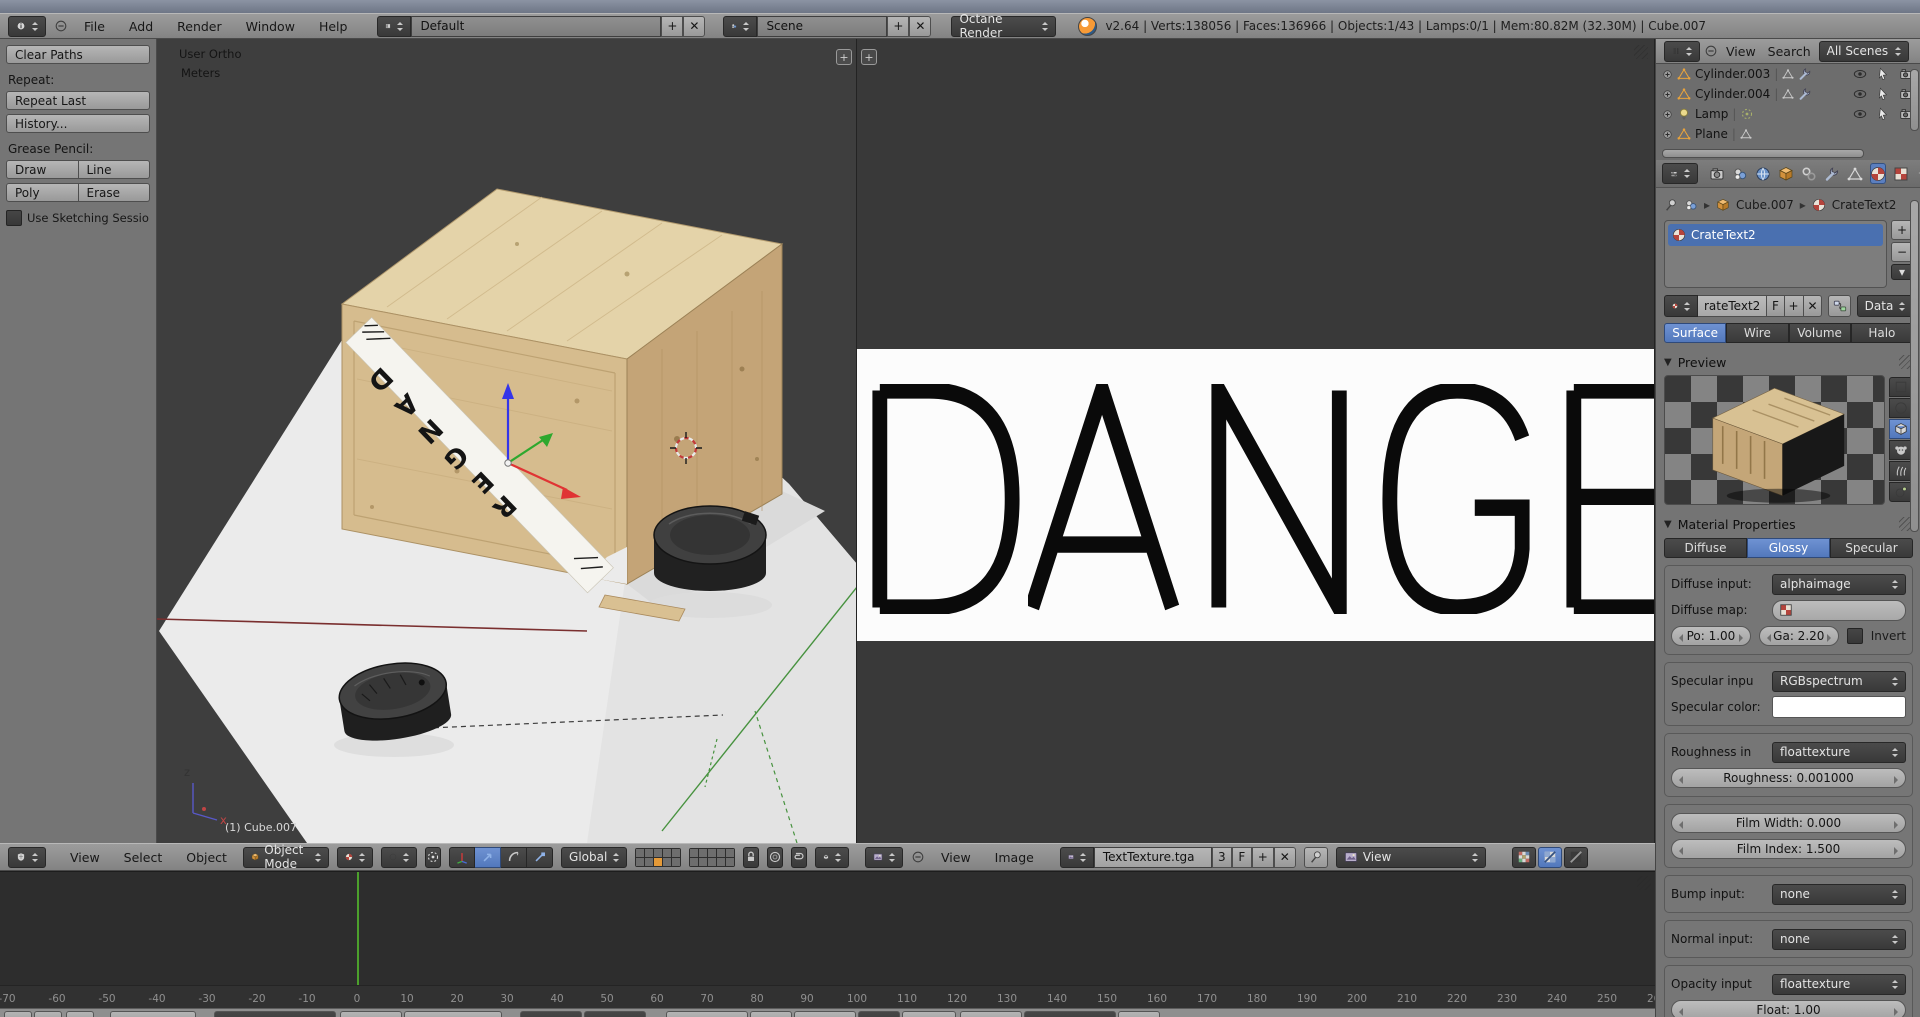 This screenshot has width=1920, height=1017. Describe the element at coordinates (1885, 306) in the screenshot. I see `link-mode-select: Data` at that location.